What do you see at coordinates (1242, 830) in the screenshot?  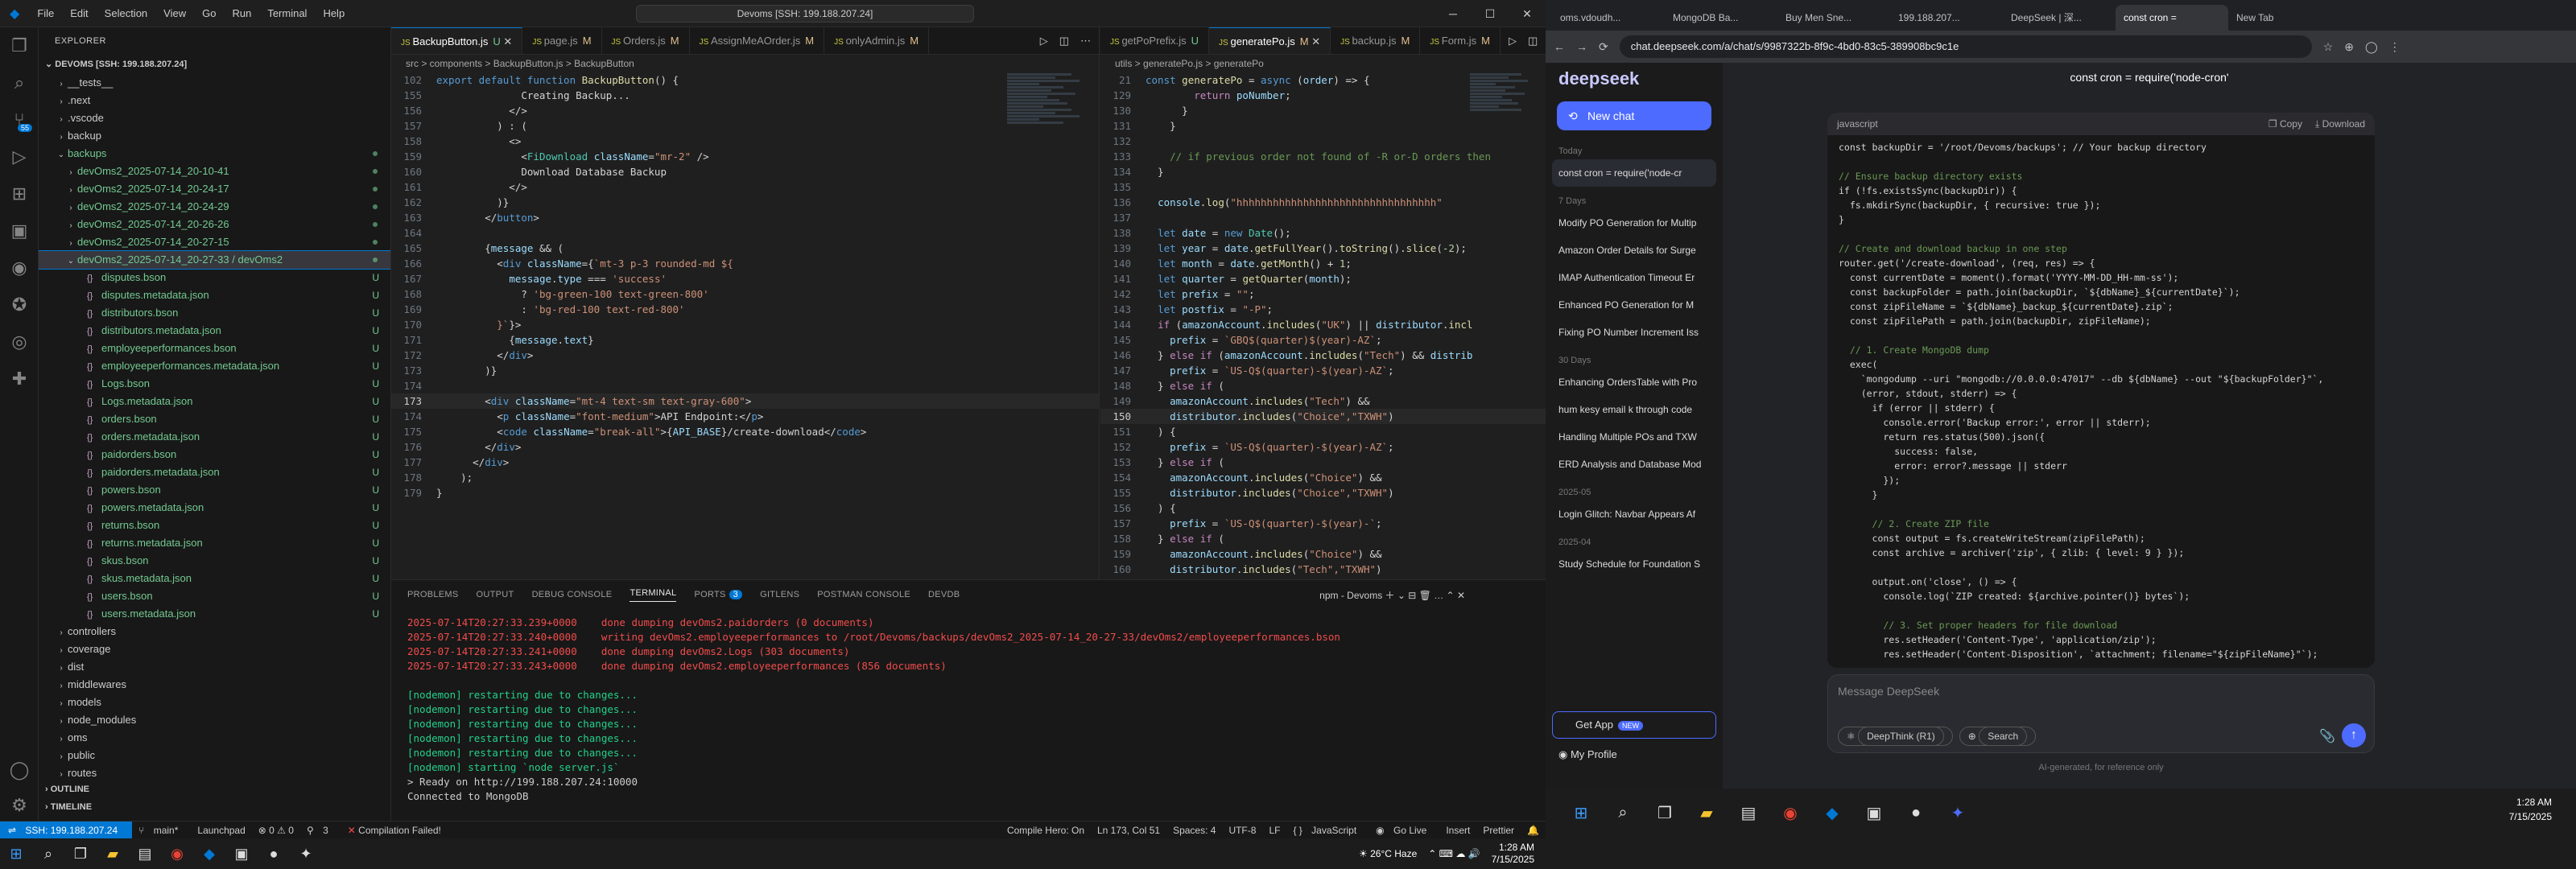 I see `encoding: UTF-8` at bounding box center [1242, 830].